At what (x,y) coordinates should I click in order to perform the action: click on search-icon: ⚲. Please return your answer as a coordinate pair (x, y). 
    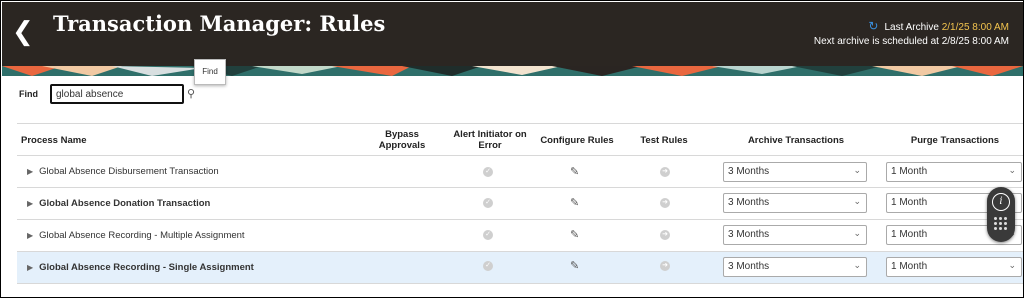
    Looking at the image, I should click on (191, 93).